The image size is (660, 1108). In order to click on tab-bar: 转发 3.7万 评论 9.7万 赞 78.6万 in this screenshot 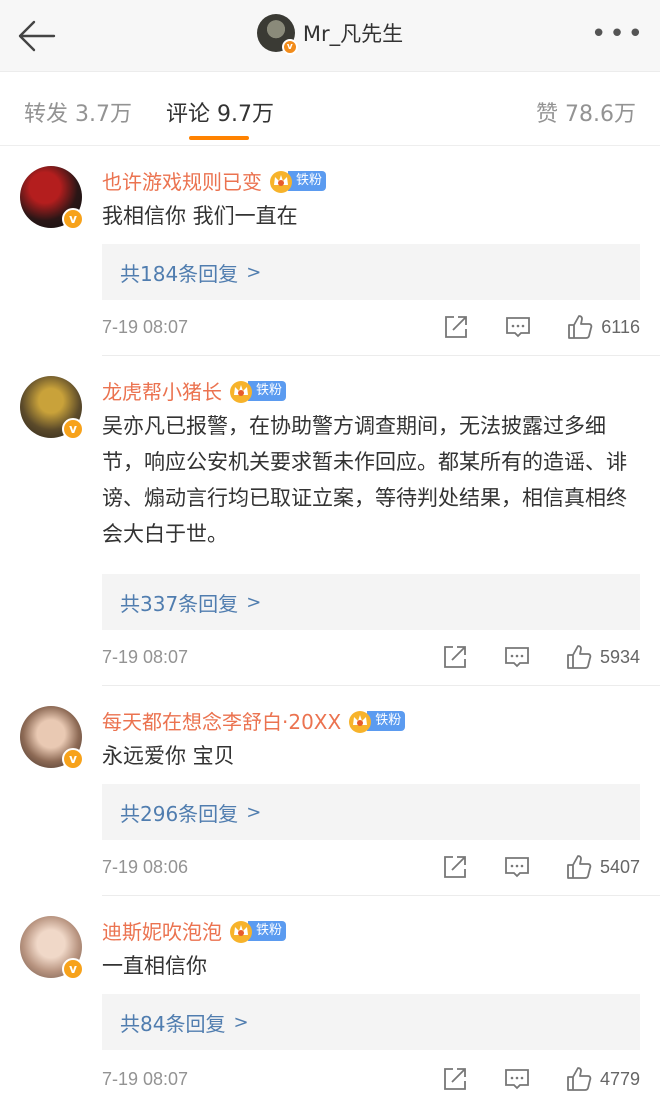, I will do `click(330, 109)`.